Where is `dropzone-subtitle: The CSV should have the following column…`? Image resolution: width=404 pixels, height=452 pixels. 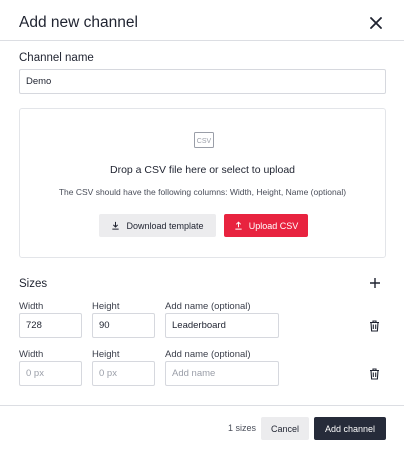
dropzone-subtitle: The CSV should have the following column… is located at coordinates (202, 192).